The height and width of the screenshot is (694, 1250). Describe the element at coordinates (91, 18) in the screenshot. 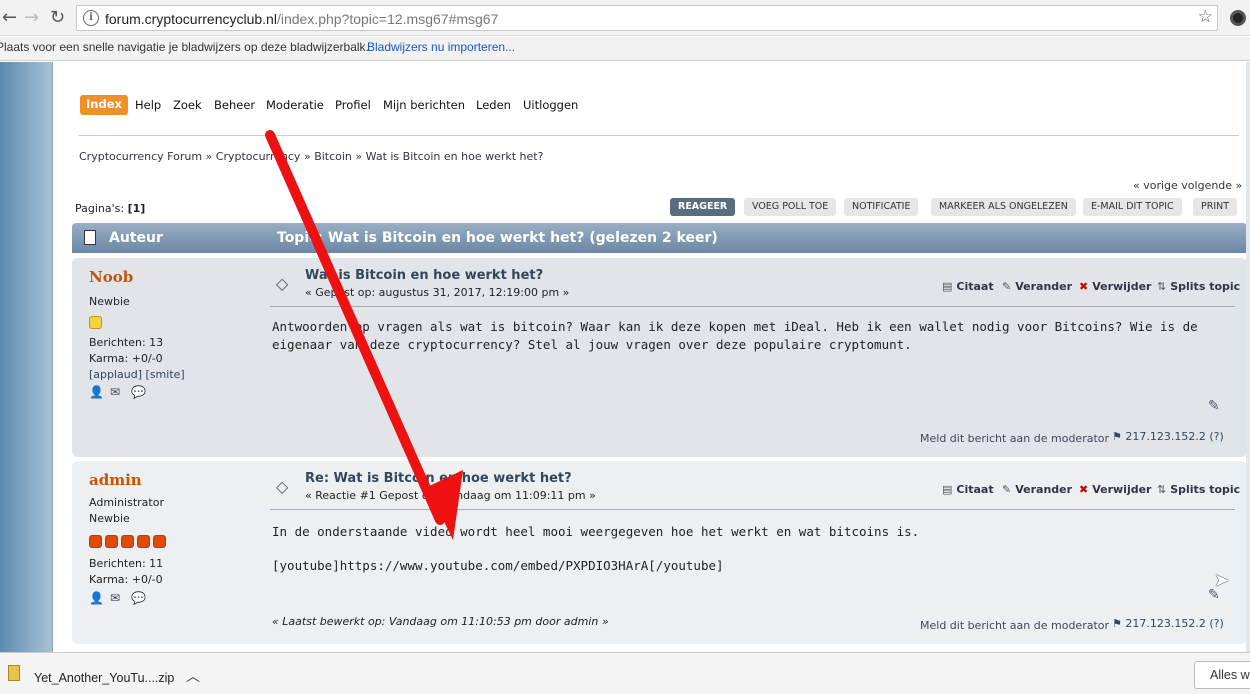

I see `info-icon: i` at that location.